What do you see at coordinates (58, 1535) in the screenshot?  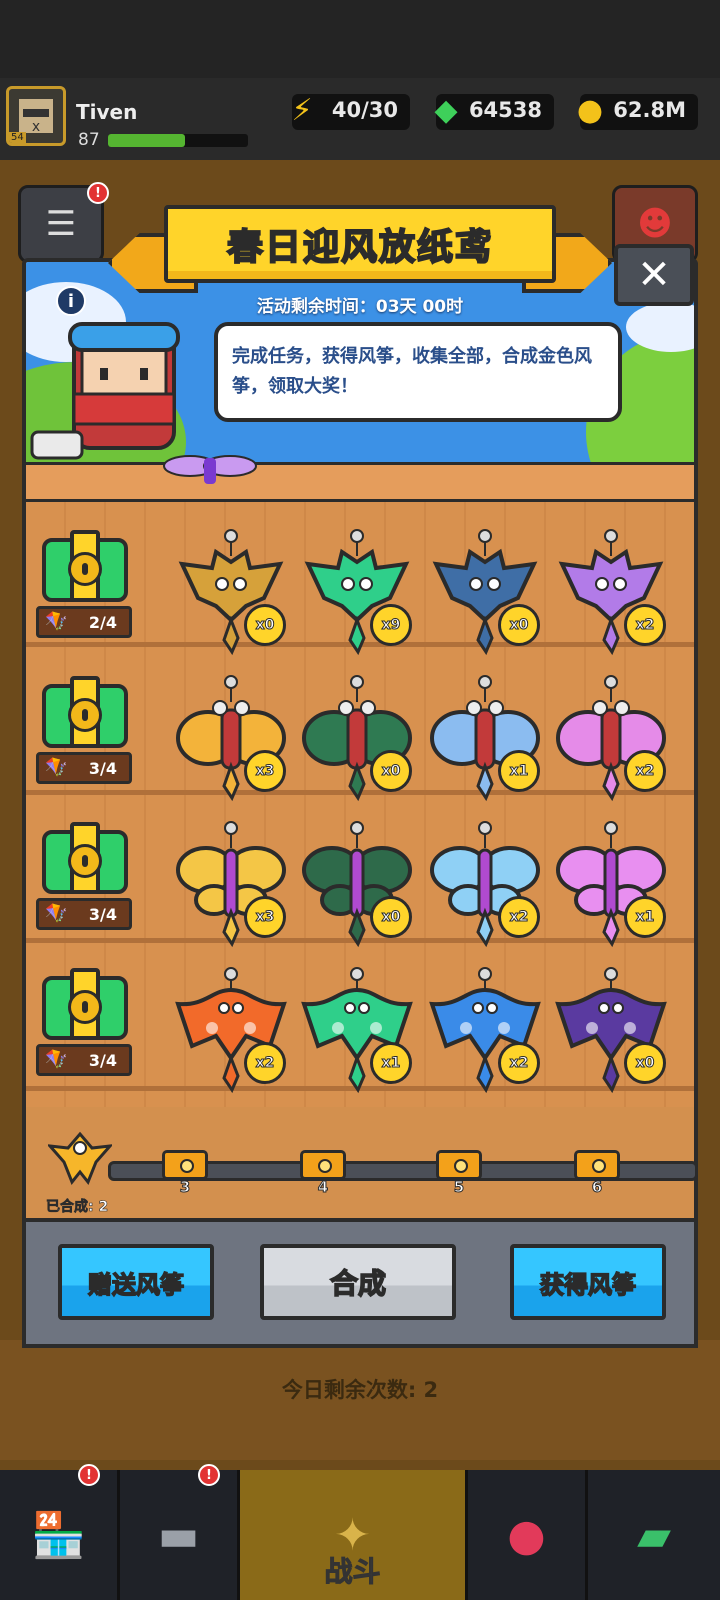 I see `shop-icon: 🏪` at bounding box center [58, 1535].